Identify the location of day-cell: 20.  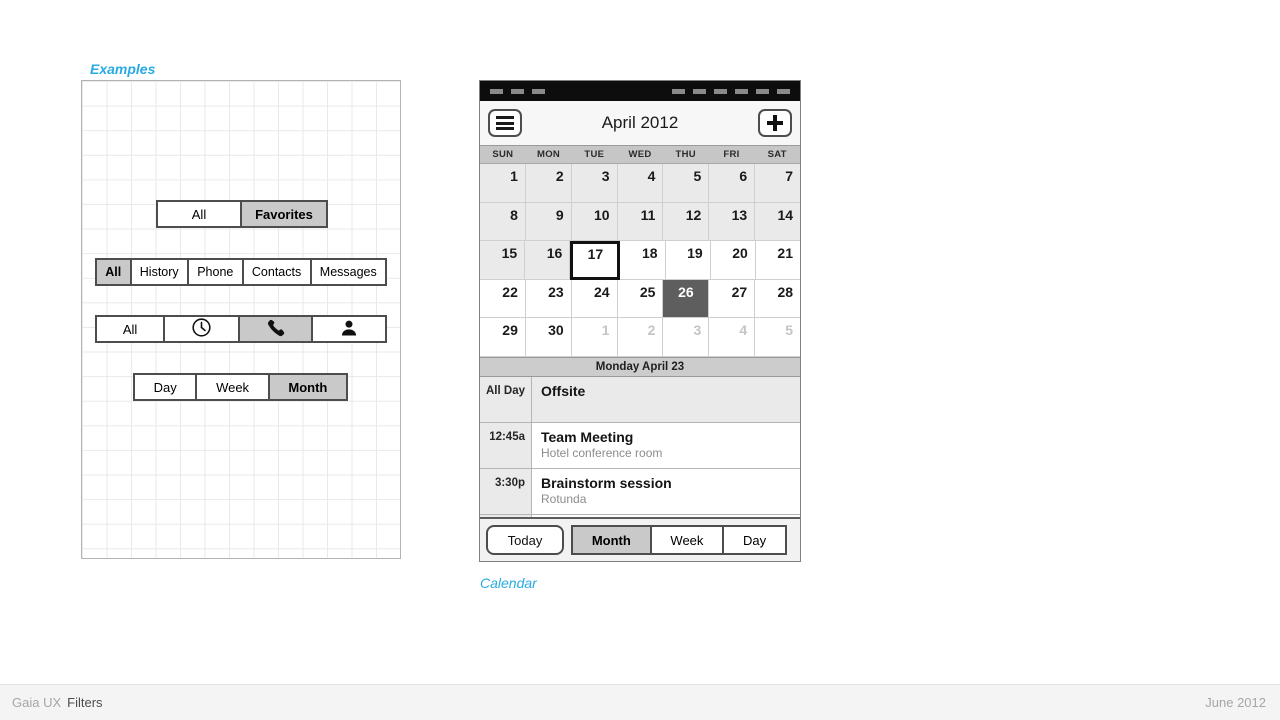
(733, 260).